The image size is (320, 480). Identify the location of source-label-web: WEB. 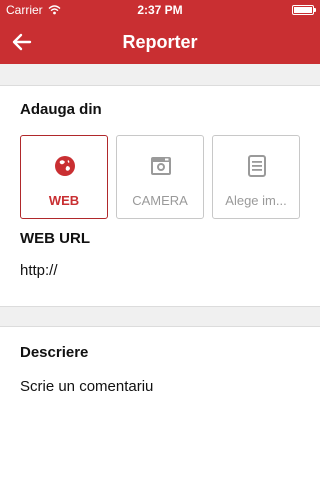
(64, 200).